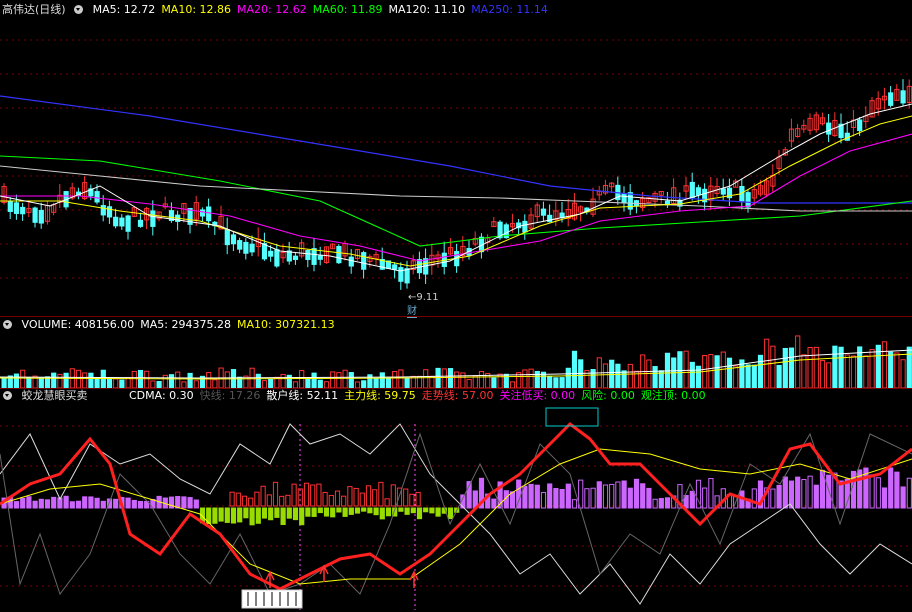  I want to click on indicator-title: 蛟龙慧眼买卖, so click(55, 395).